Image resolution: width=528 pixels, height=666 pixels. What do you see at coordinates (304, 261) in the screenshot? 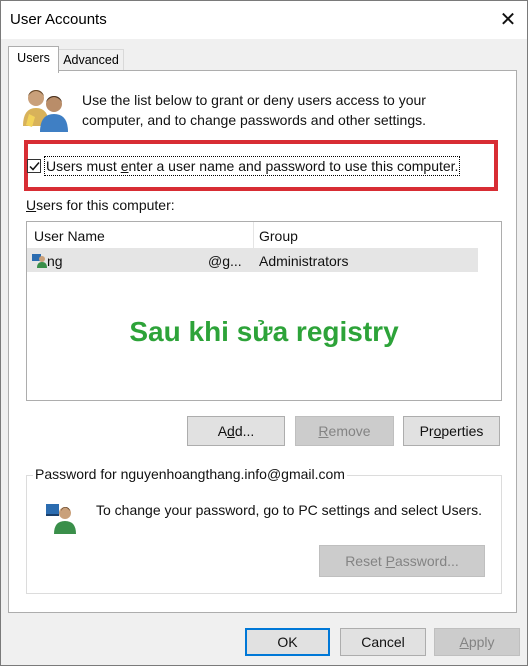
I see `cell-group: Administrators` at bounding box center [304, 261].